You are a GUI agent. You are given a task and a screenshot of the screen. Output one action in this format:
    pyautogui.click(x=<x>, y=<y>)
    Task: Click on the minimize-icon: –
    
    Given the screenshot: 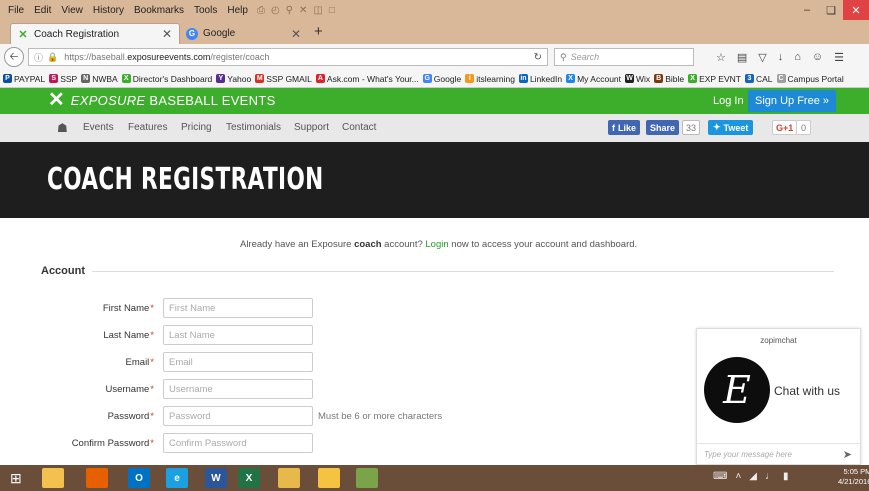 What is the action you would take?
    pyautogui.click(x=807, y=10)
    